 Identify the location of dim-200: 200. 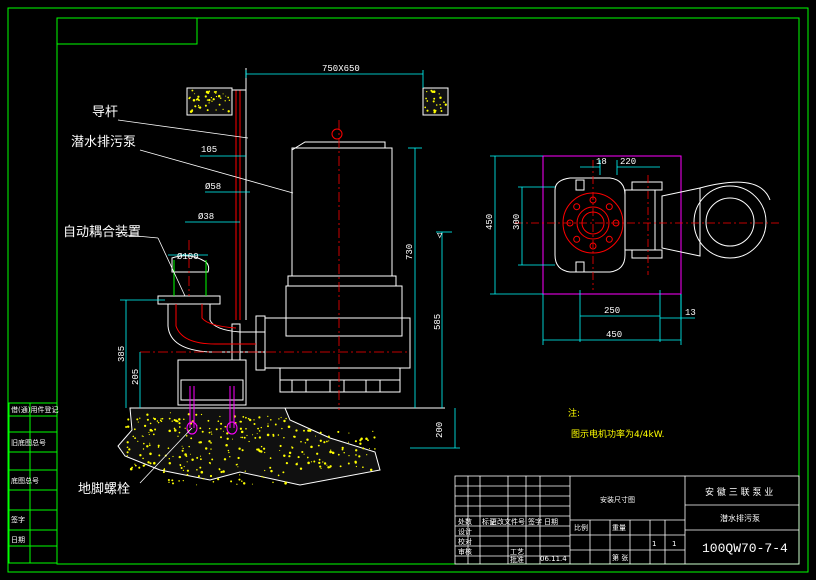
(440, 430).